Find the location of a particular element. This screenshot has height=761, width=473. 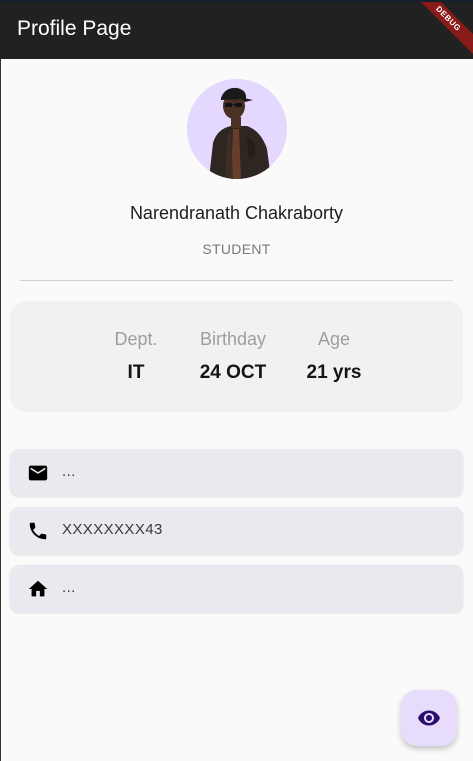

profile-name: Narendranath Chakraborty is located at coordinates (236, 213).